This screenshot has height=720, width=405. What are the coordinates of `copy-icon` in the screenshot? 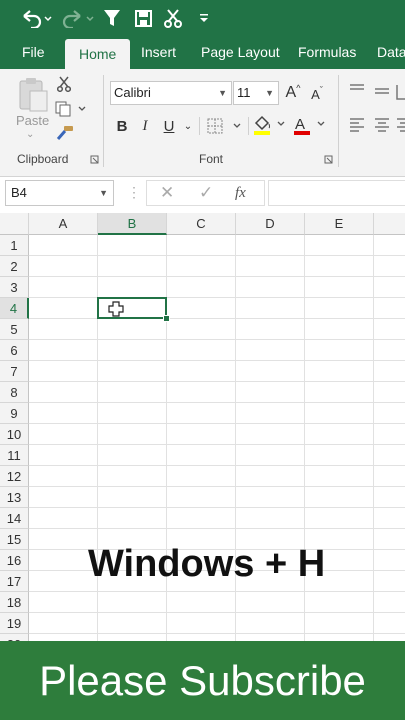 It's located at (71, 109).